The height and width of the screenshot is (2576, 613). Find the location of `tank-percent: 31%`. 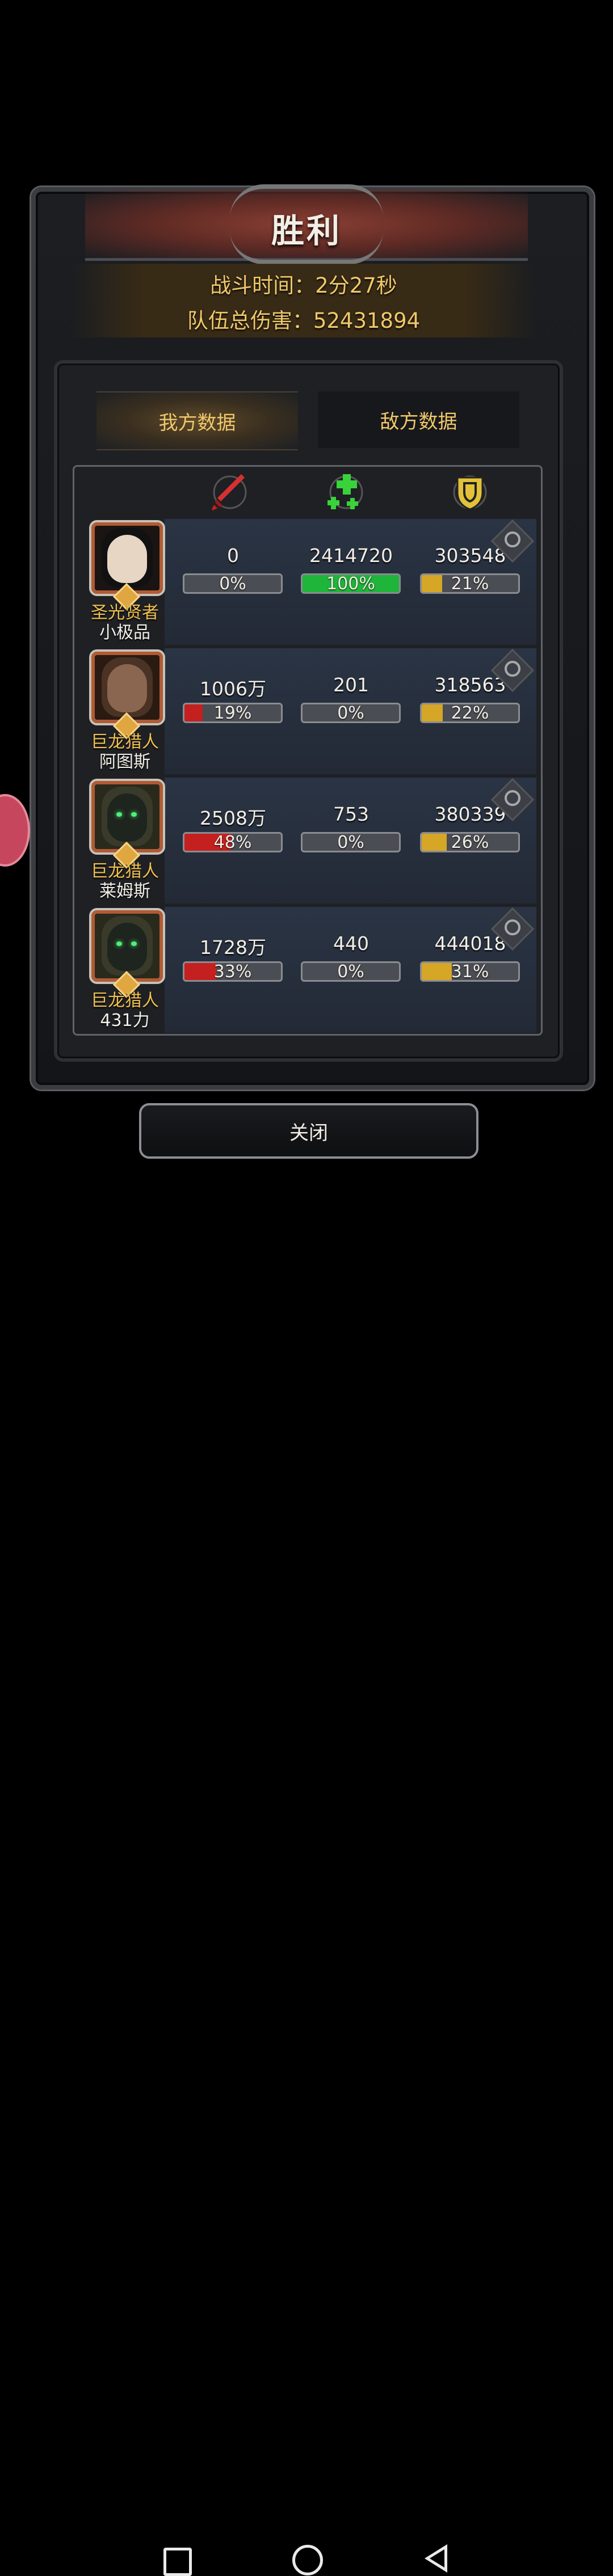

tank-percent: 31% is located at coordinates (470, 972).